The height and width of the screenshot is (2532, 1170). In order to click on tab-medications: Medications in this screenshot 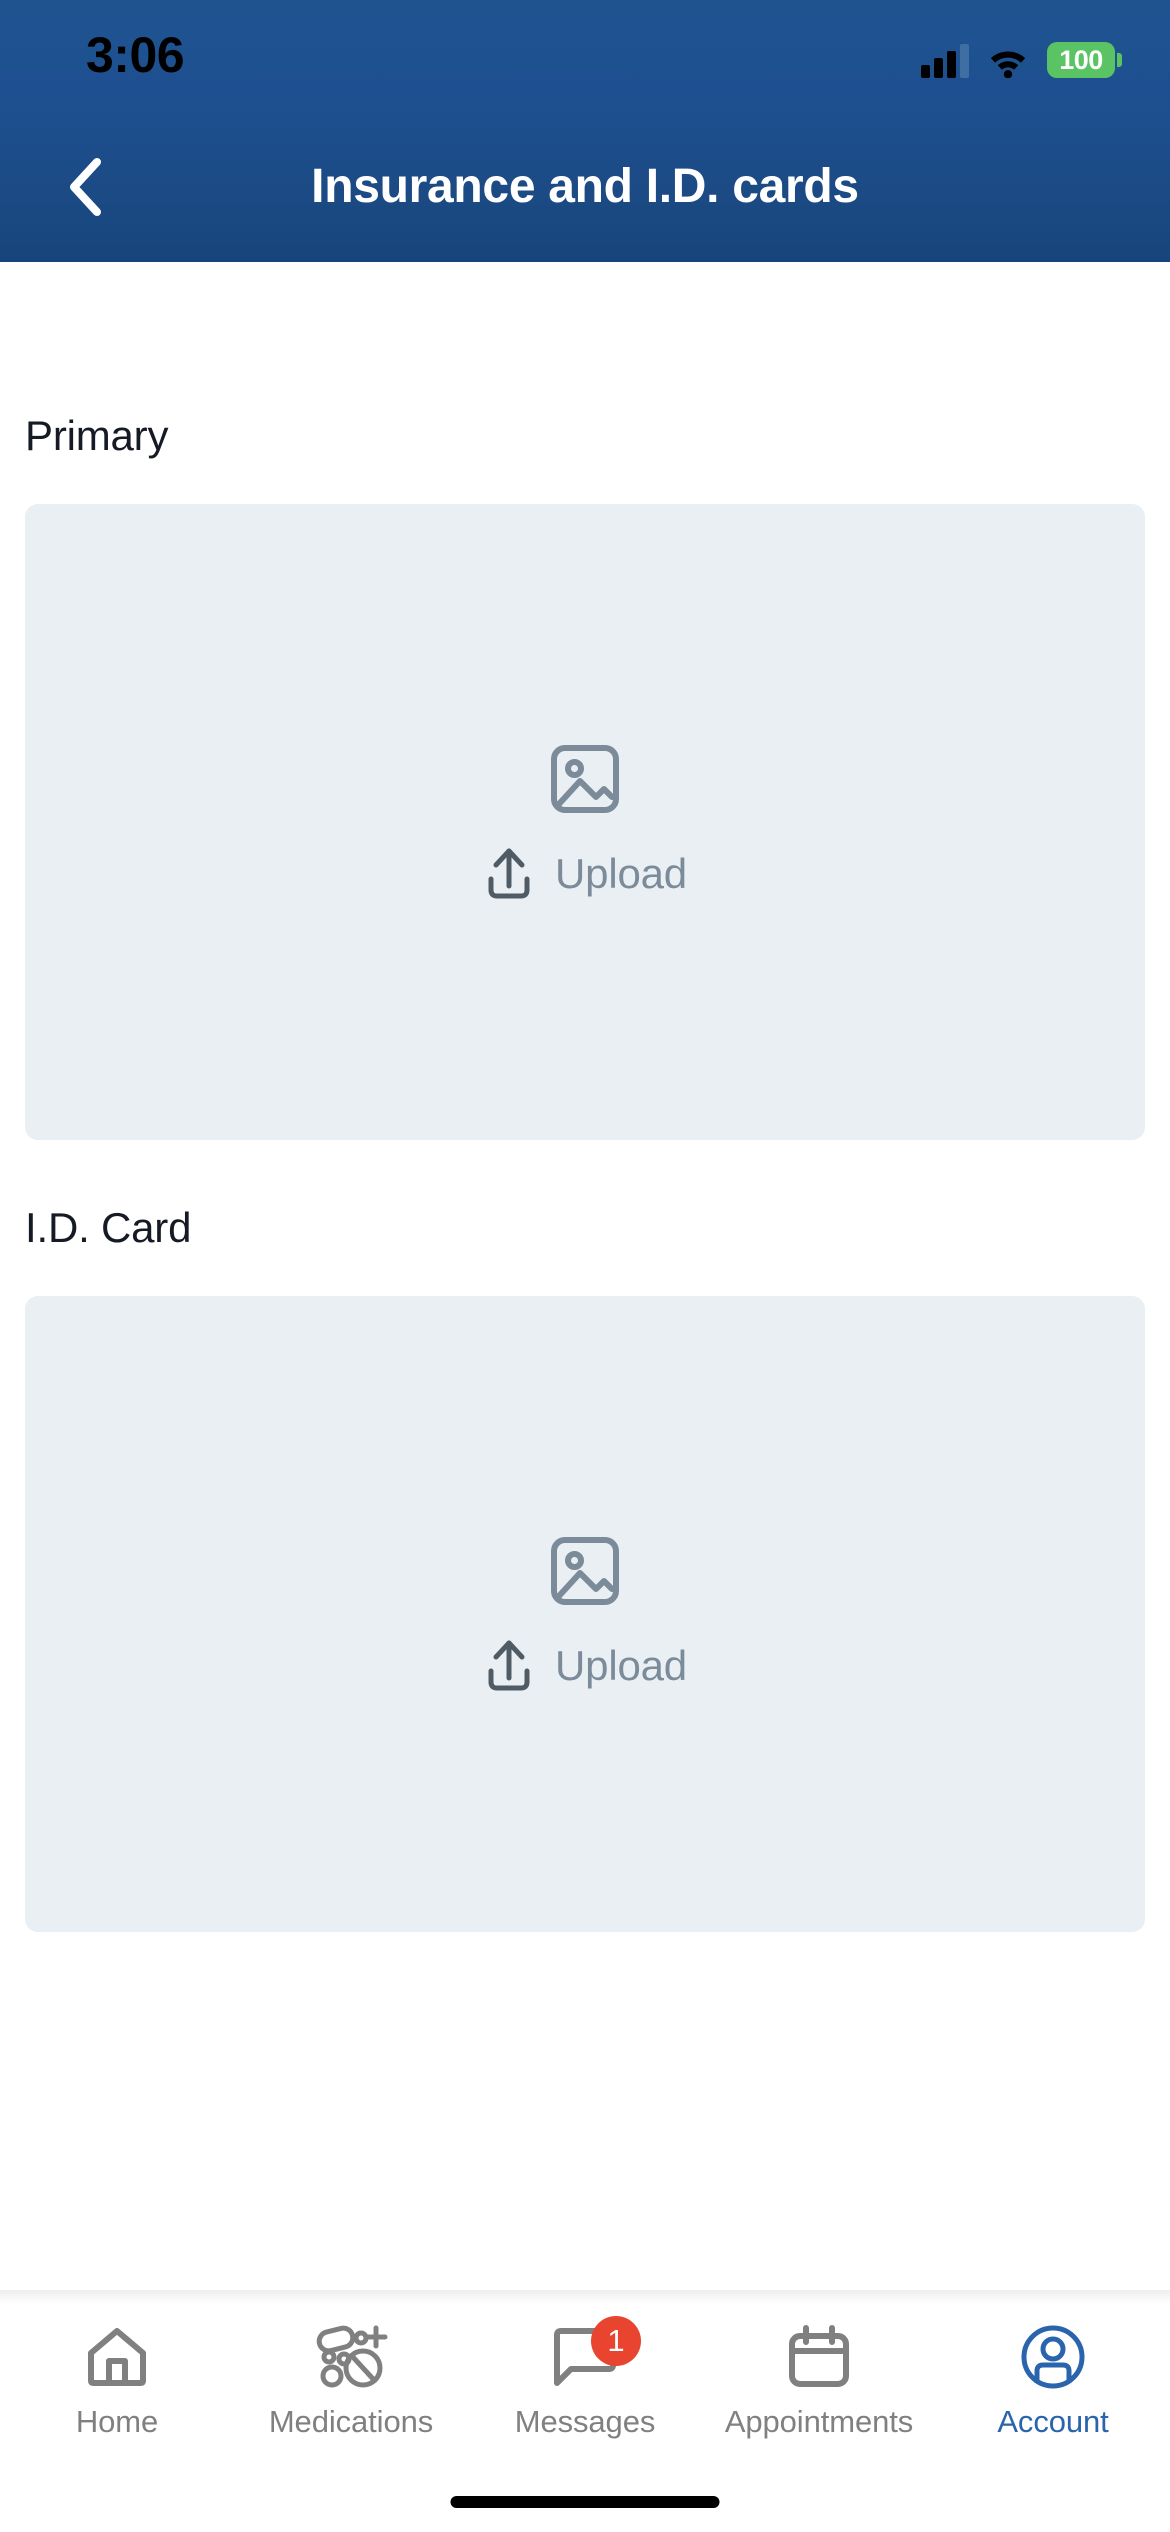, I will do `click(351, 2384)`.